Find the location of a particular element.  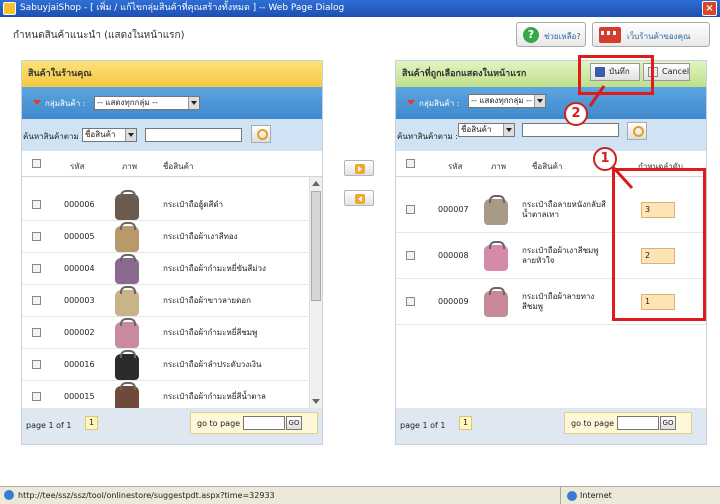

table-row: 000002 กระเป๋าถือผ้ากำมะหยี่สีชมพู is located at coordinates (165, 333).